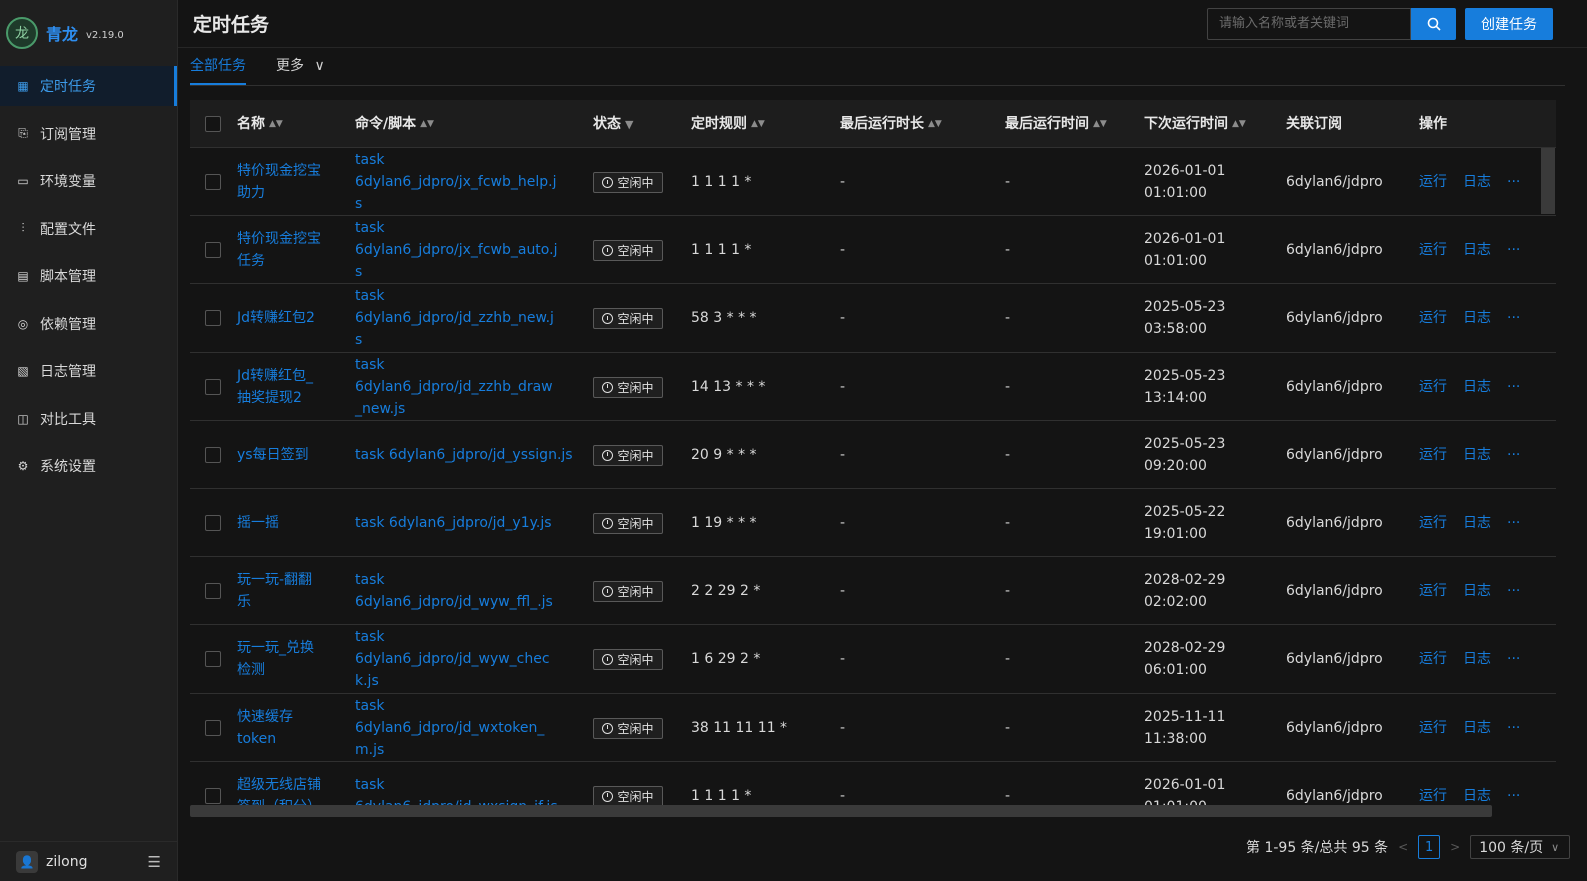 This screenshot has width=1587, height=881. I want to click on tab-all-tasks: 全部任务, so click(218, 66).